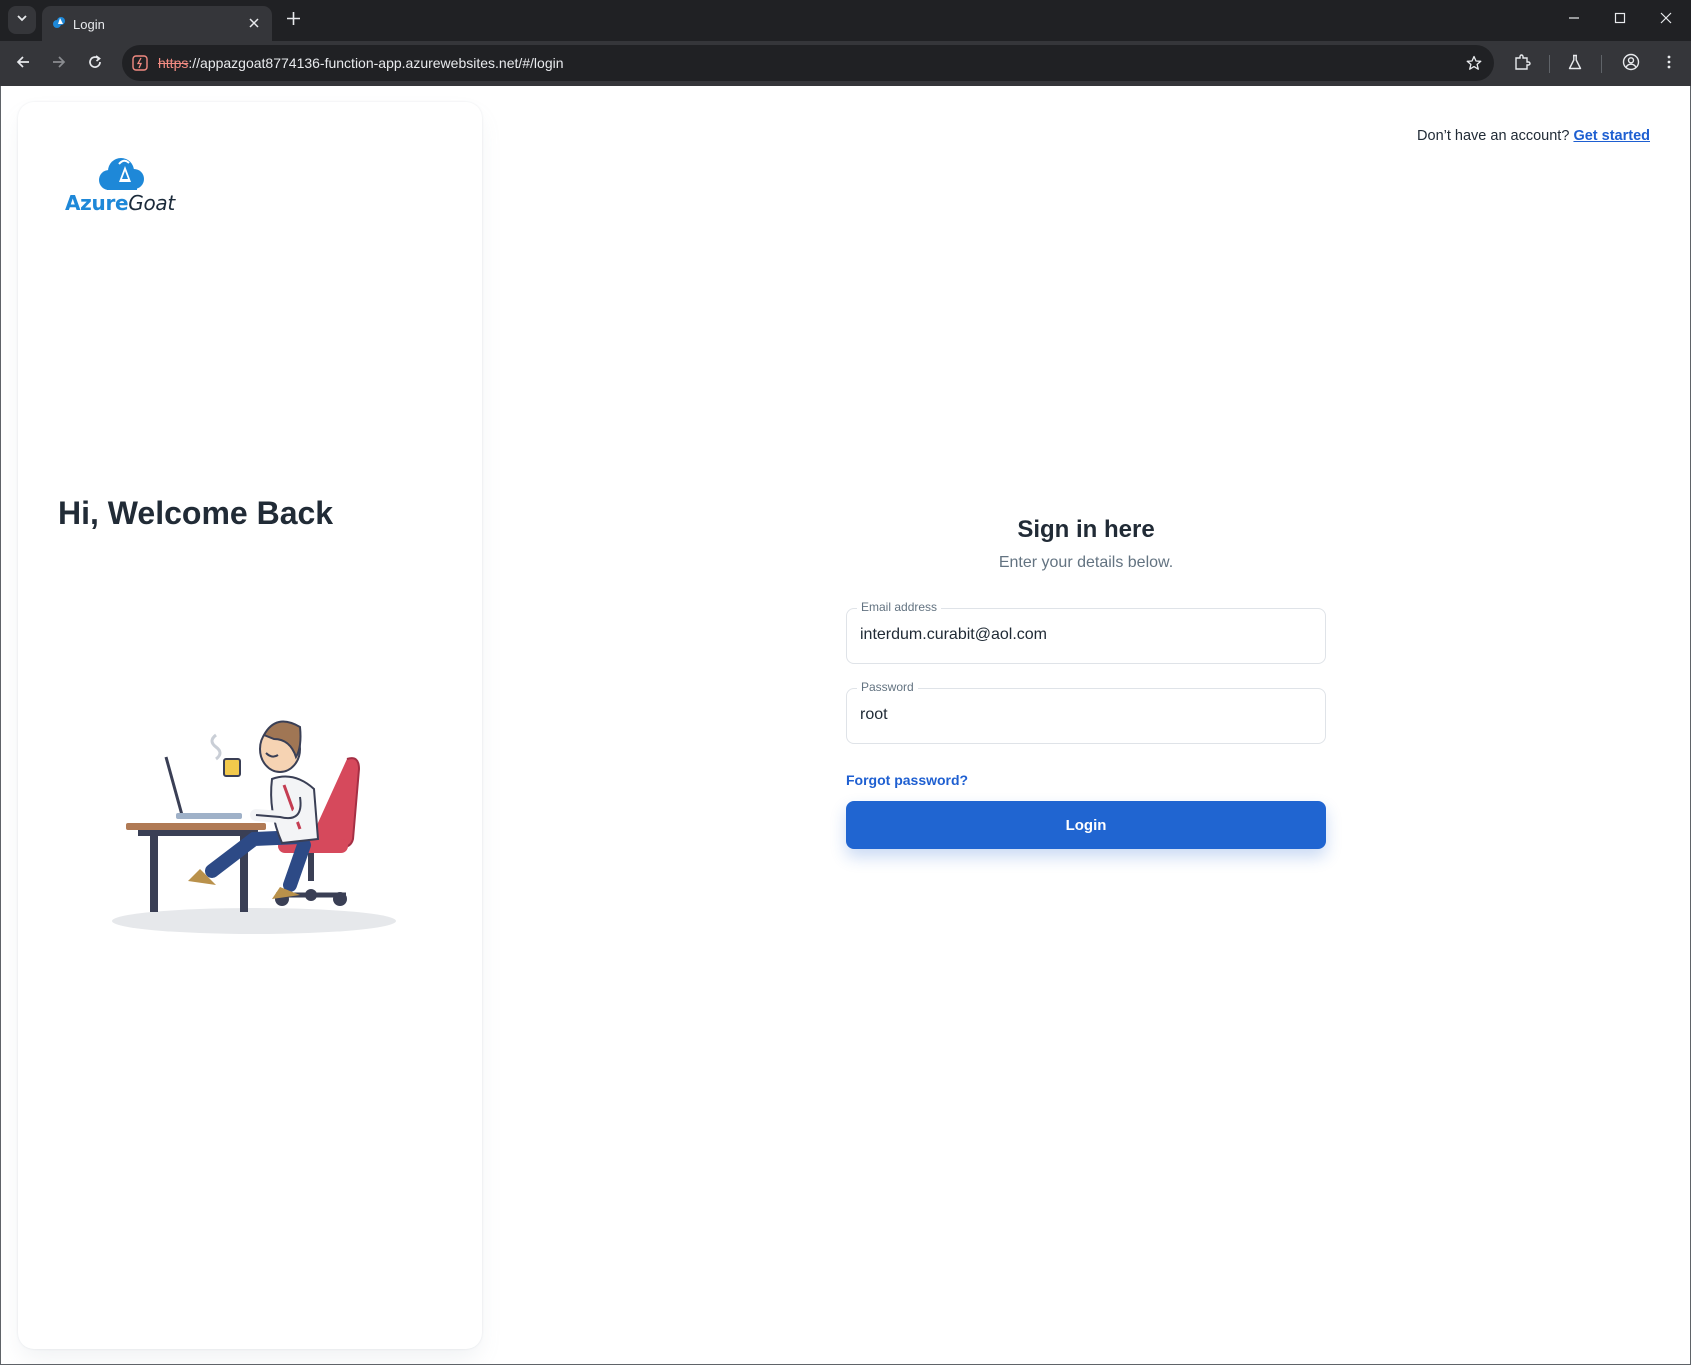  I want to click on email-field-value: interdum.curabit@aol.com, so click(953, 635).